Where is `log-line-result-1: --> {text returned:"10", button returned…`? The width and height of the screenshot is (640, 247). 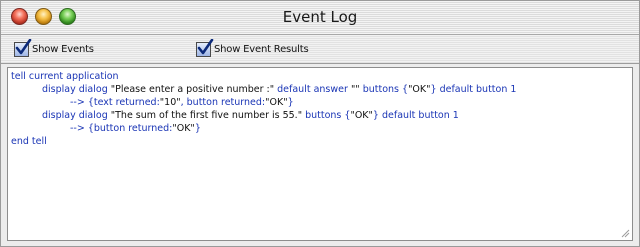
log-line-result-1: --> {text returned:"10", button returned… is located at coordinates (182, 103).